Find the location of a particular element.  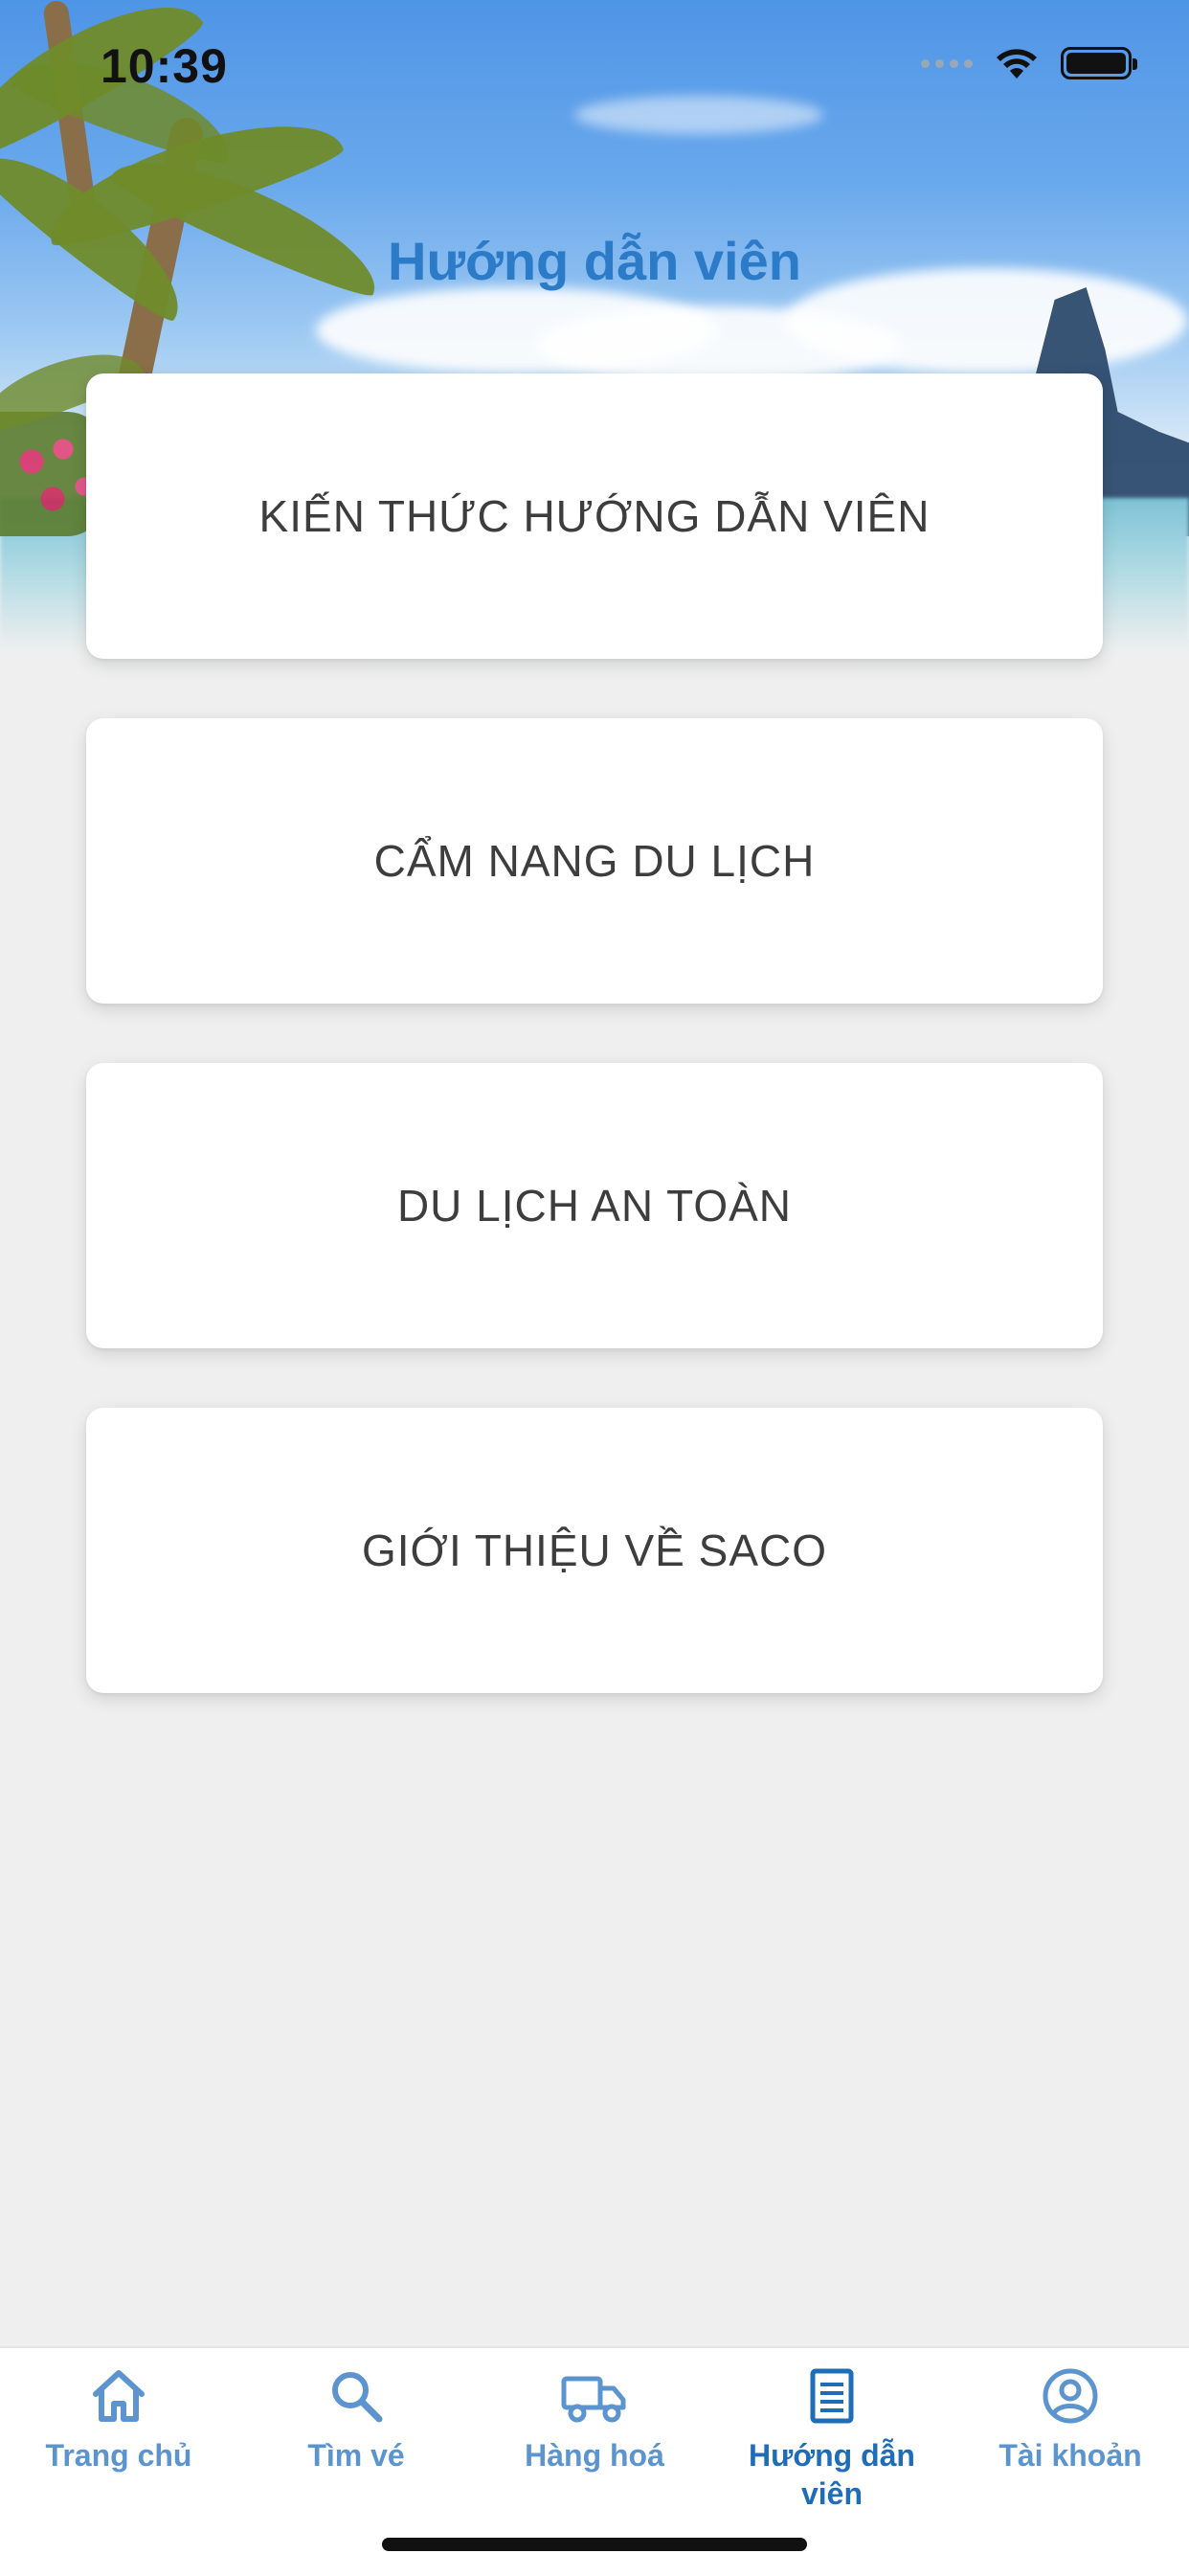

cellular-signal-icon is located at coordinates (947, 63).